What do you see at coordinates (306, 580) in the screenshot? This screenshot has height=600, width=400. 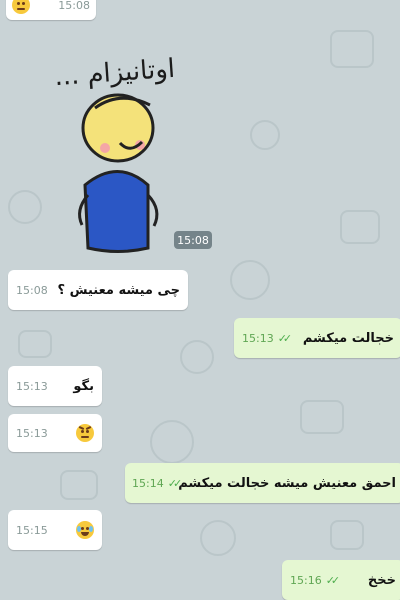 I see `message-time: 15:16` at bounding box center [306, 580].